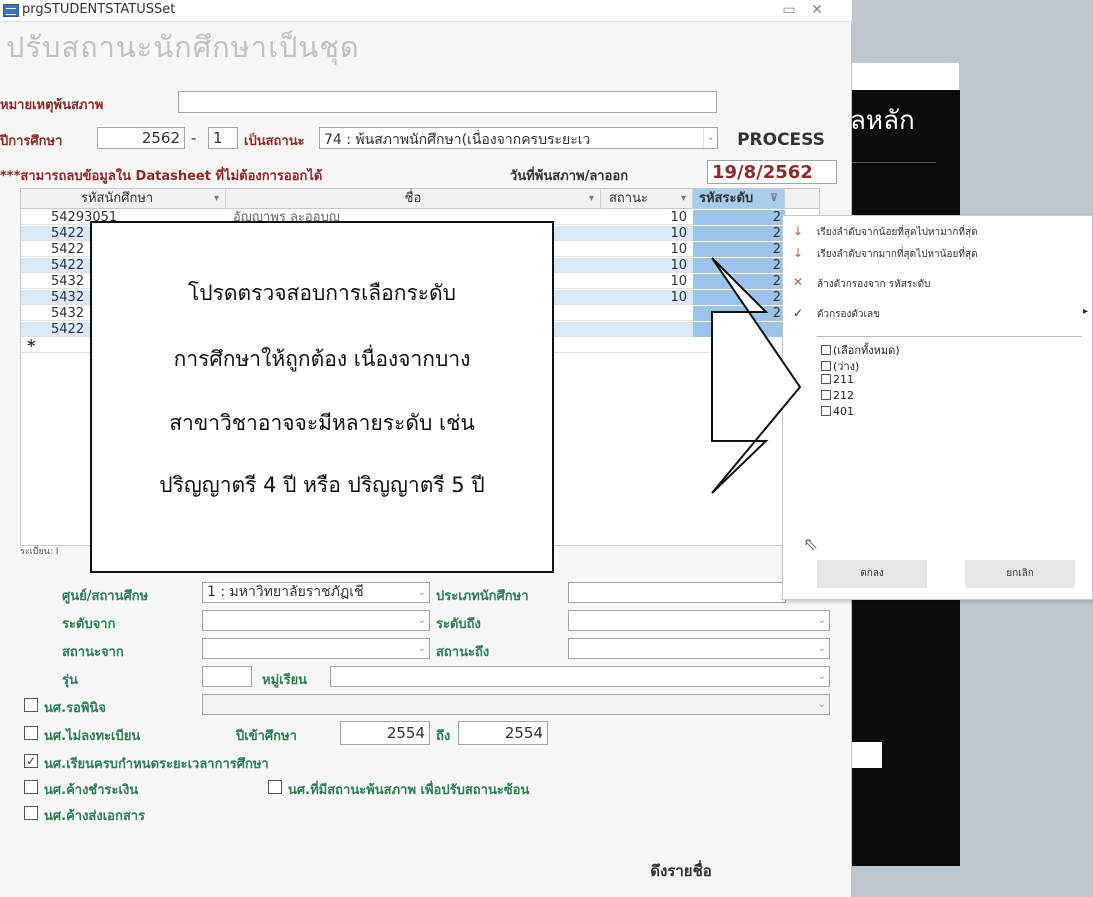  What do you see at coordinates (447, 102) in the screenshot?
I see `reason-input` at bounding box center [447, 102].